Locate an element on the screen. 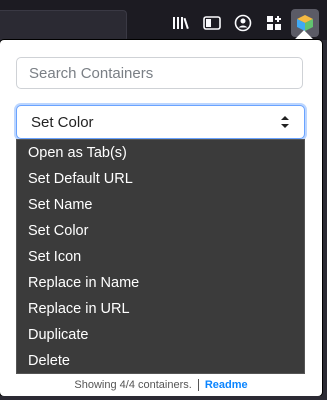 This screenshot has height=400, width=327. menu-item-delete: Delete is located at coordinates (160, 361).